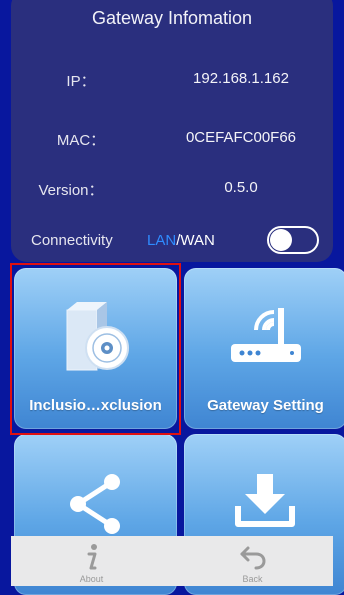 This screenshot has width=344, height=595. Describe the element at coordinates (72, 240) in the screenshot. I see `connectivity-label: Connectivity` at that location.